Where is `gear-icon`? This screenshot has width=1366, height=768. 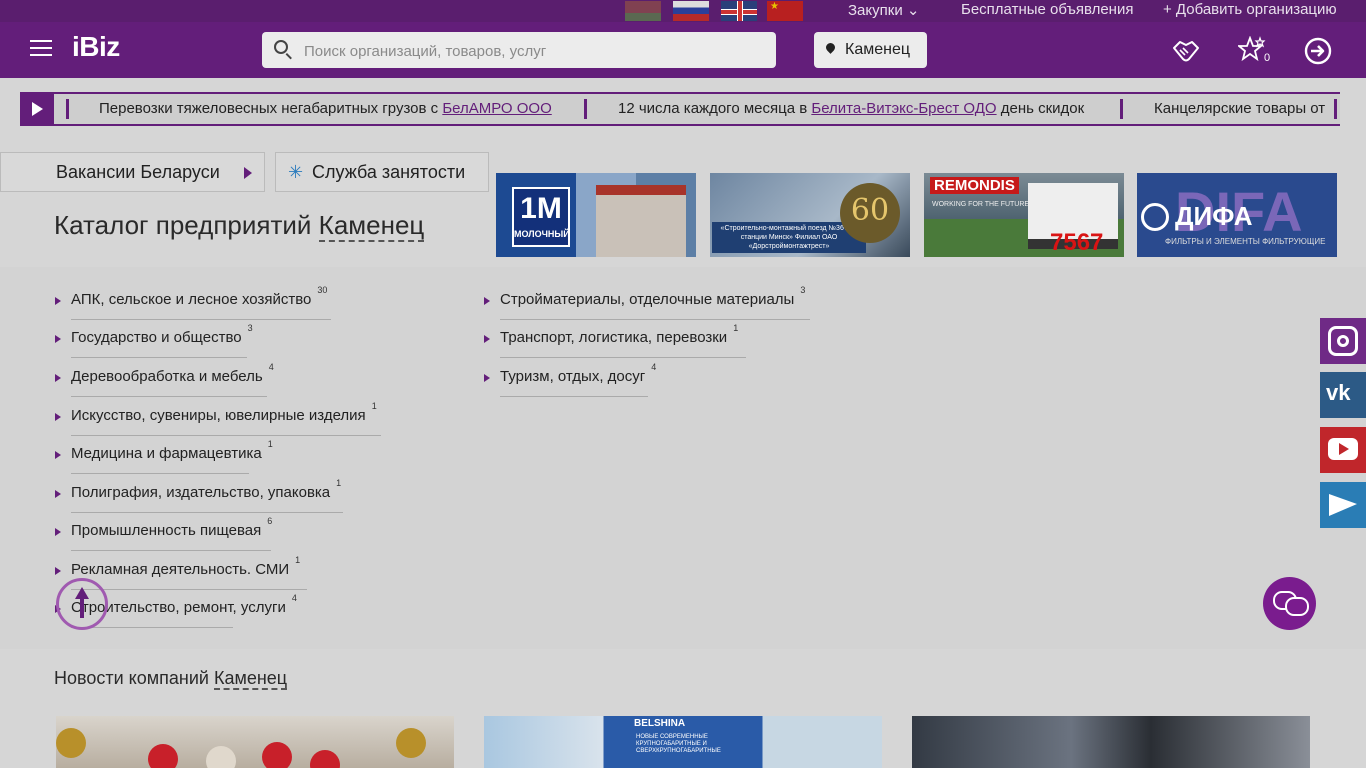
gear-icon is located at coordinates (1155, 217).